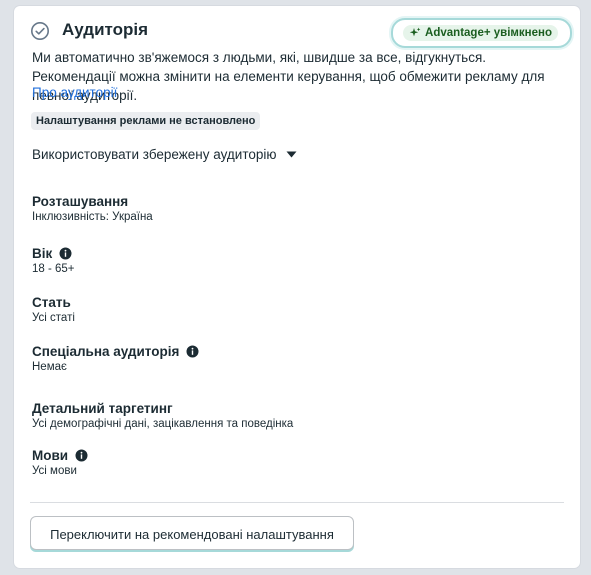 Image resolution: width=591 pixels, height=575 pixels. What do you see at coordinates (297, 502) in the screenshot?
I see `divider` at bounding box center [297, 502].